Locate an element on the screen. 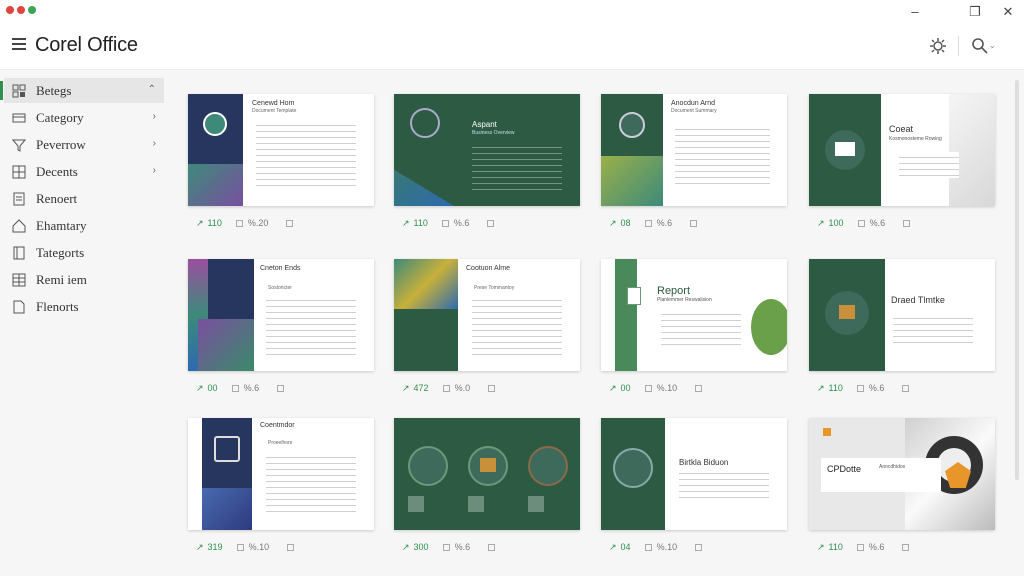 This screenshot has width=1024, height=576. template-thumbnail: Cneton Ends Sostoncter is located at coordinates (281, 315).